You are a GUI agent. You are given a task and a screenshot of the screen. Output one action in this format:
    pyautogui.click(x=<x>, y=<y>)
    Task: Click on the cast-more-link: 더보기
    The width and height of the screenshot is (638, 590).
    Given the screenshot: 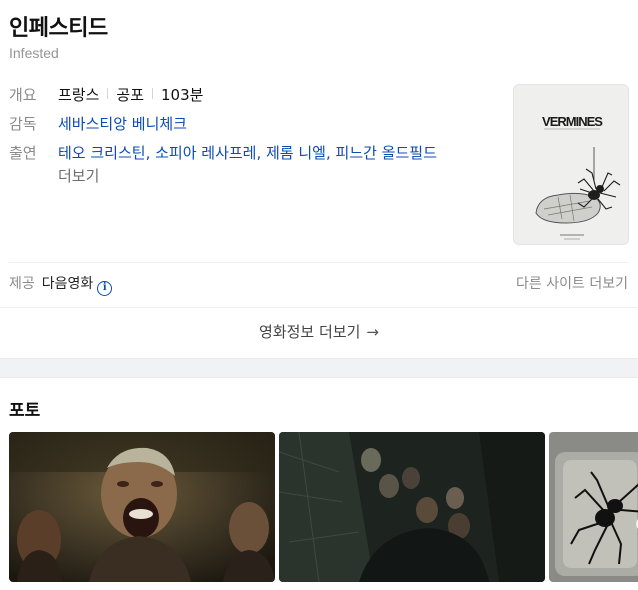 What is the action you would take?
    pyautogui.click(x=78, y=176)
    